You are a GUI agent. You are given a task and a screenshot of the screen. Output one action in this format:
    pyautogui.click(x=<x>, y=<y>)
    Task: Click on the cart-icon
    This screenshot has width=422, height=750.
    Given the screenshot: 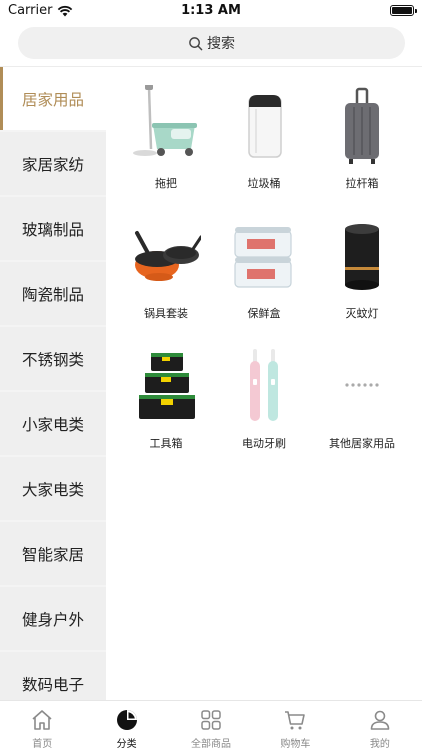 What is the action you would take?
    pyautogui.click(x=295, y=720)
    